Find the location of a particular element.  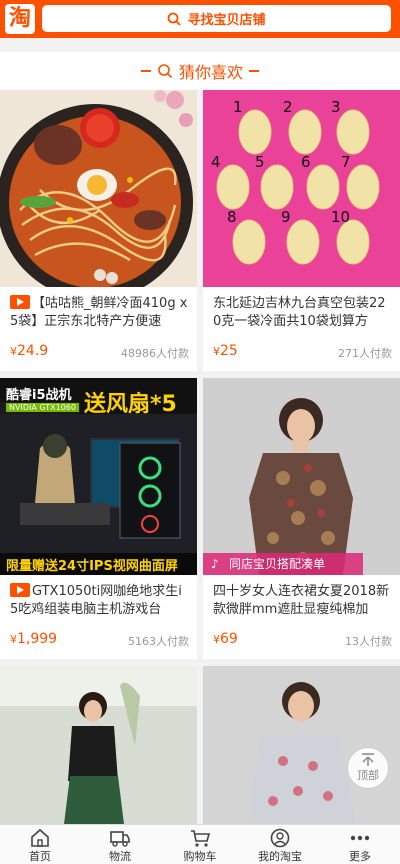

product-price: ¥24.9 is located at coordinates (29, 351).